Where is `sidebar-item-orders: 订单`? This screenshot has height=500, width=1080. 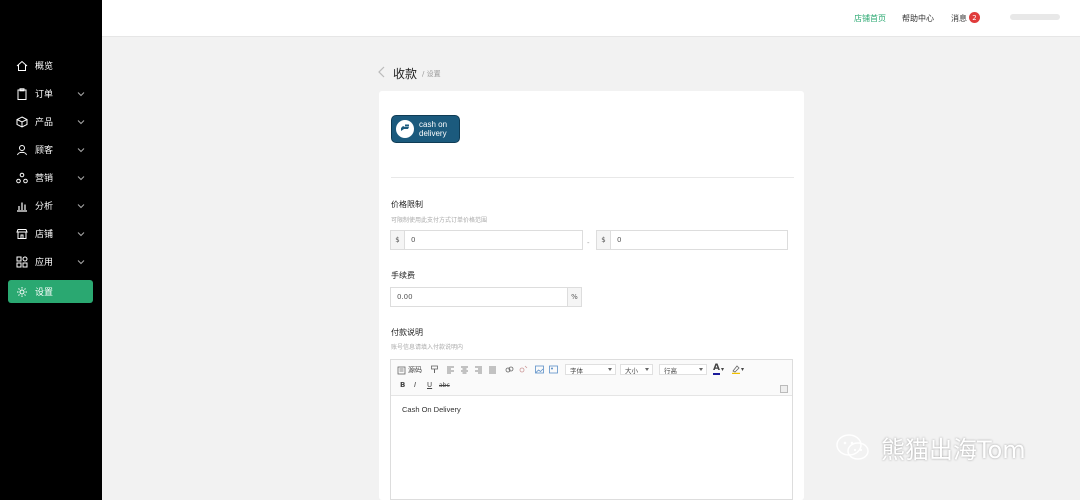
sidebar-item-orders: 订单 is located at coordinates (50, 93).